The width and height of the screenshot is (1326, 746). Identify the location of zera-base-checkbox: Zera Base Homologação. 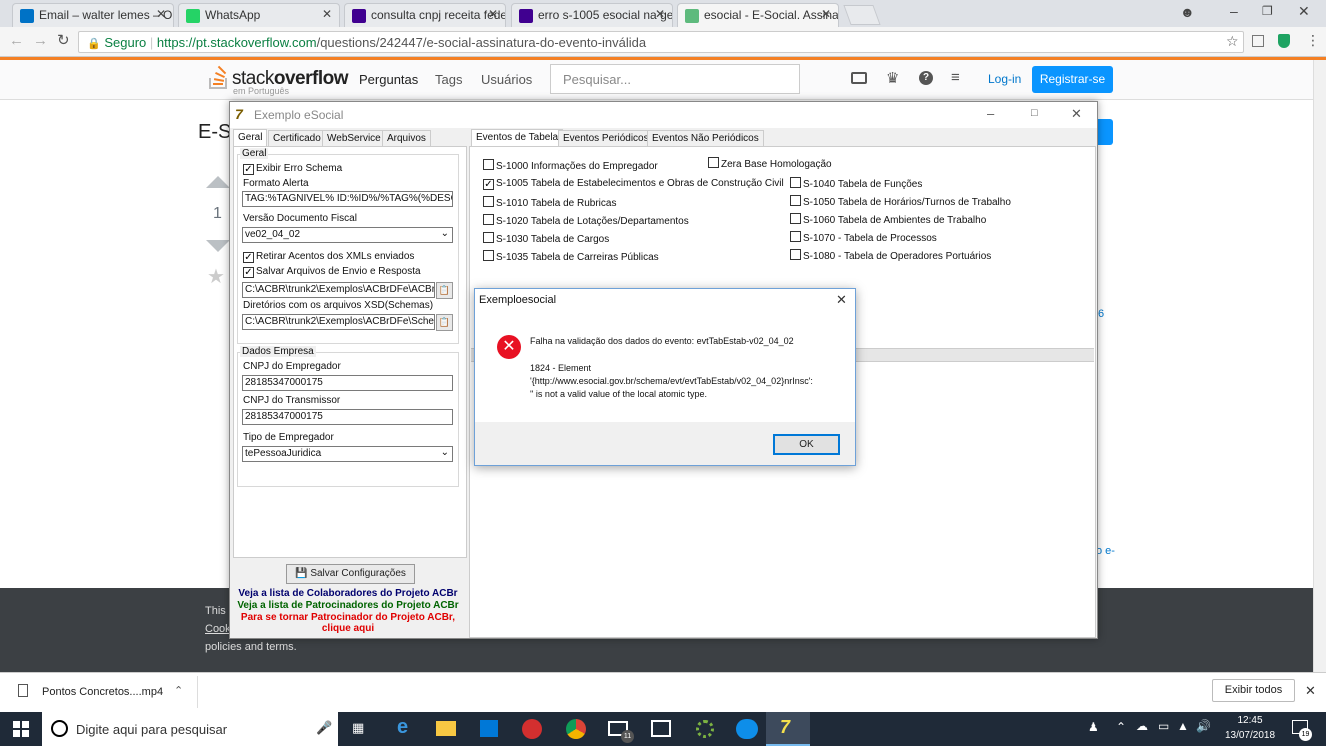
(770, 163).